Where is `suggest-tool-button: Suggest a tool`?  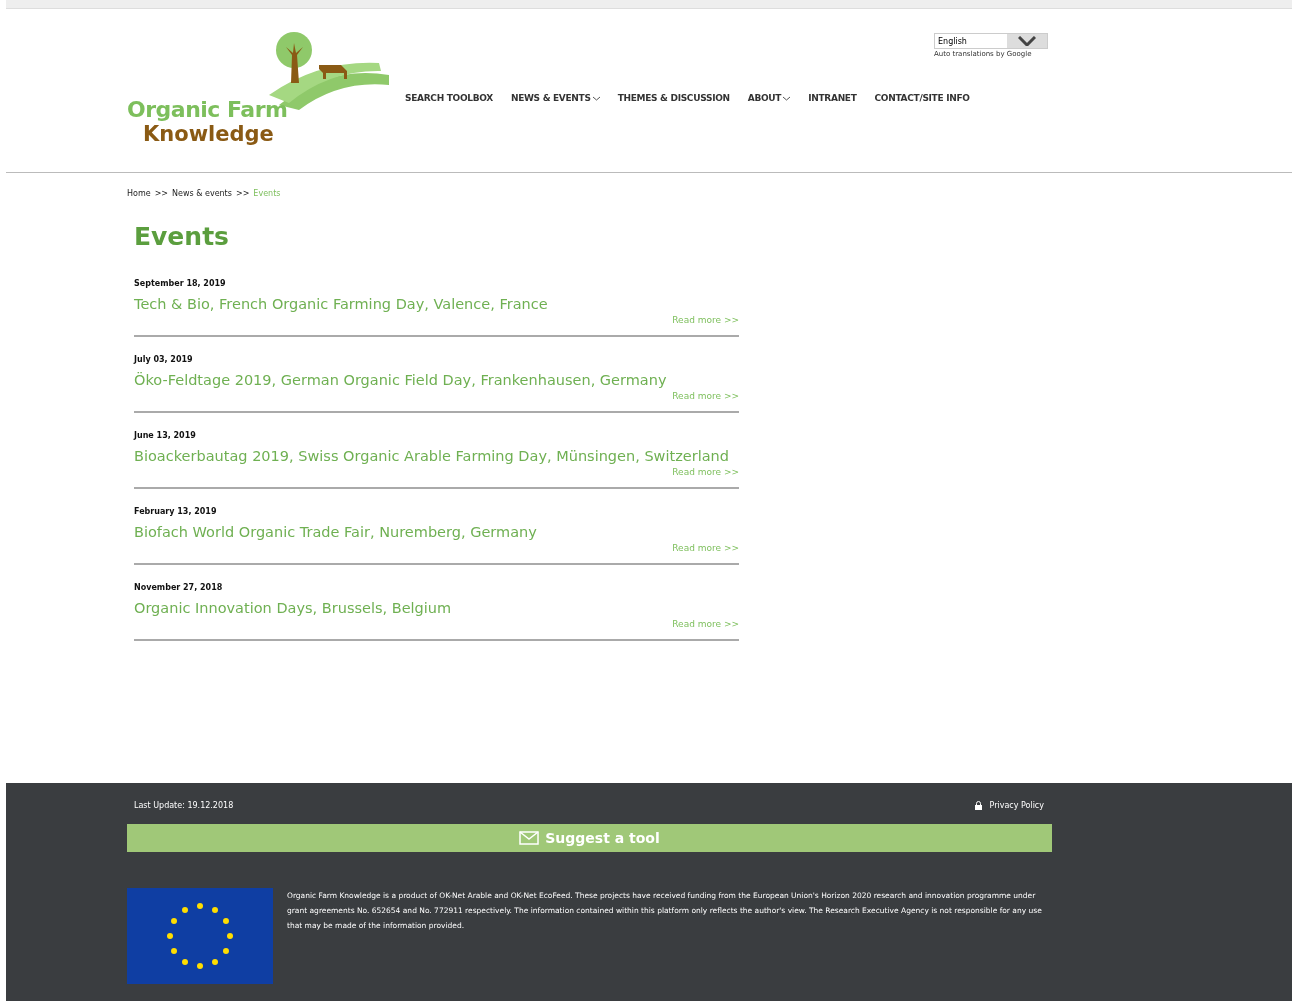 suggest-tool-button: Suggest a tool is located at coordinates (589, 838).